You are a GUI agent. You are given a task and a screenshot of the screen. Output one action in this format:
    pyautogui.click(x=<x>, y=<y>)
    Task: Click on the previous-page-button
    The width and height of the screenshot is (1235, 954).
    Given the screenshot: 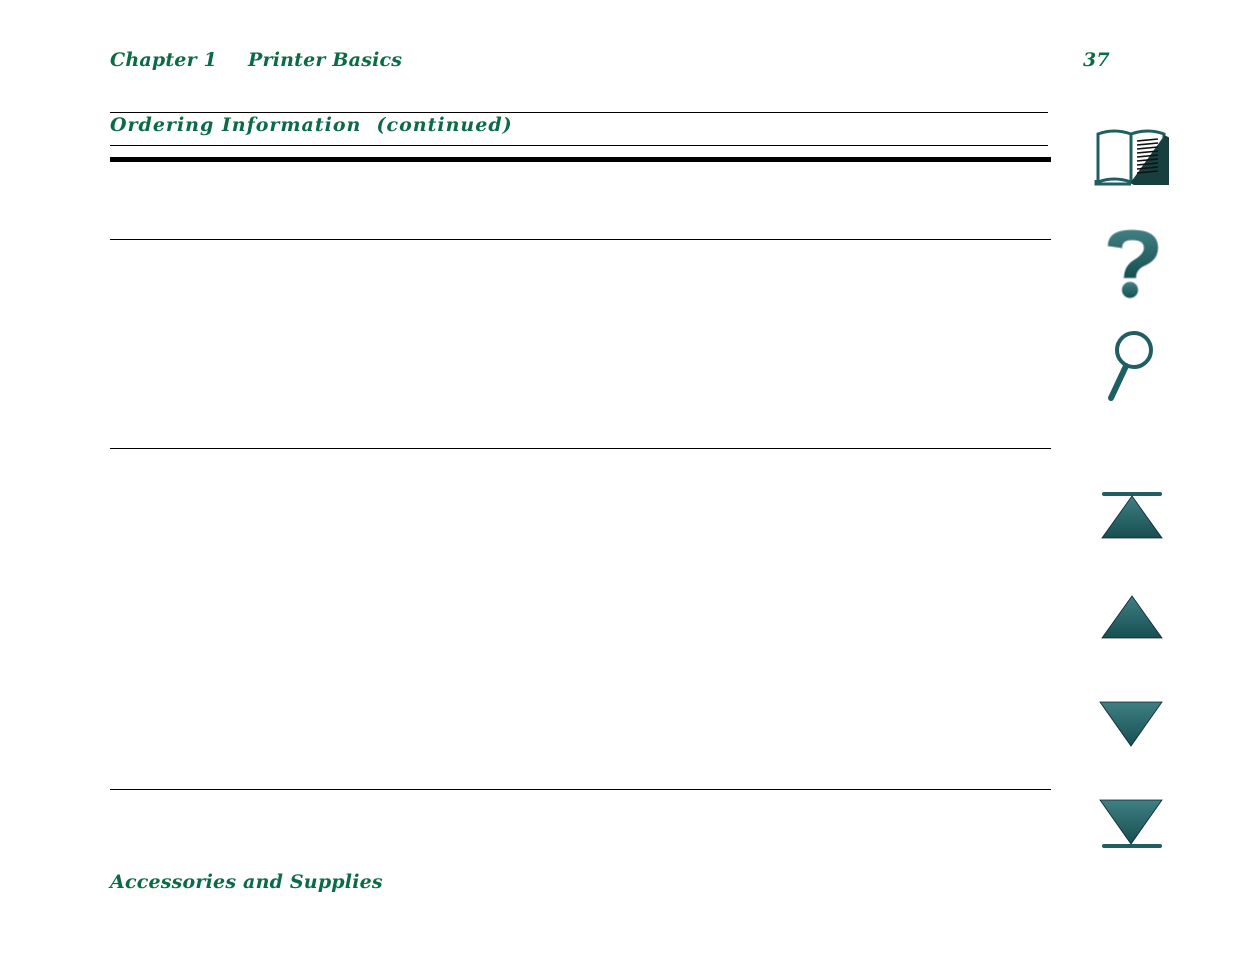 What is the action you would take?
    pyautogui.click(x=1132, y=617)
    